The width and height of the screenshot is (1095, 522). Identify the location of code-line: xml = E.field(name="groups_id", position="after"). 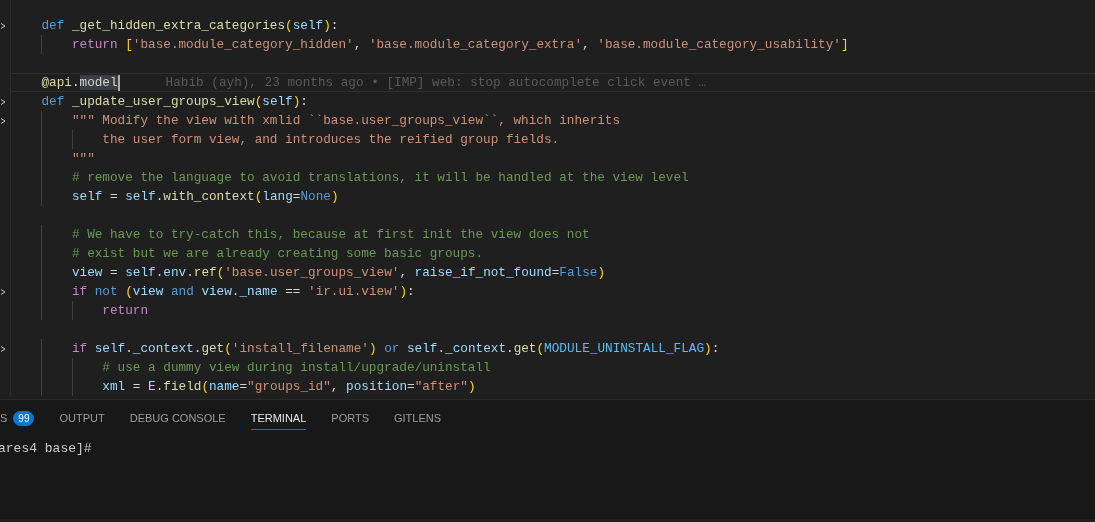
(289, 386).